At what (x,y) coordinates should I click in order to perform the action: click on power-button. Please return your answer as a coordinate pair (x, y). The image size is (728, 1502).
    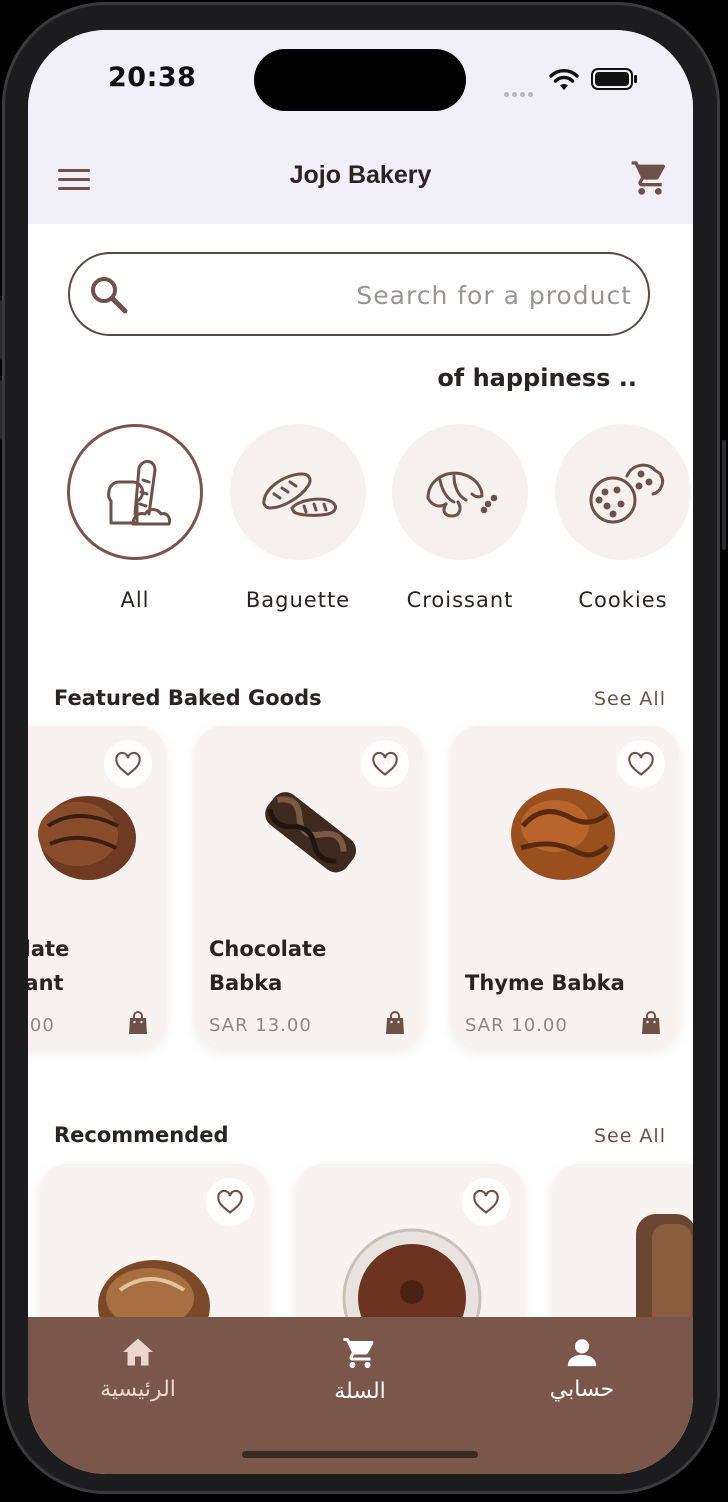
    Looking at the image, I should click on (724, 495).